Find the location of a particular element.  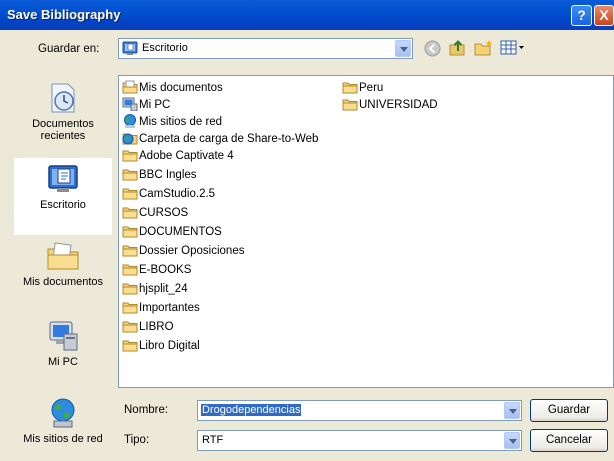

list-item-label: Mi PC is located at coordinates (155, 105).